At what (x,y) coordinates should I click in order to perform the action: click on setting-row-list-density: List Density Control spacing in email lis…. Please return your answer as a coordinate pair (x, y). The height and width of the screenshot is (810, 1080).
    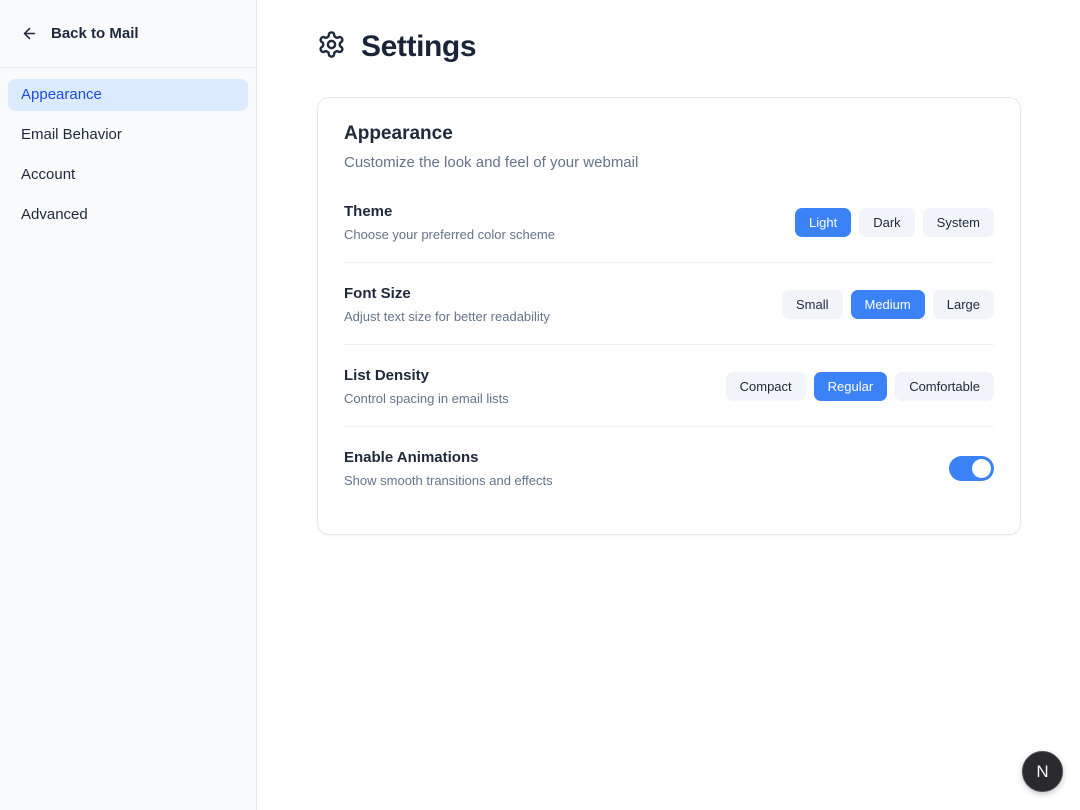
    Looking at the image, I should click on (669, 386).